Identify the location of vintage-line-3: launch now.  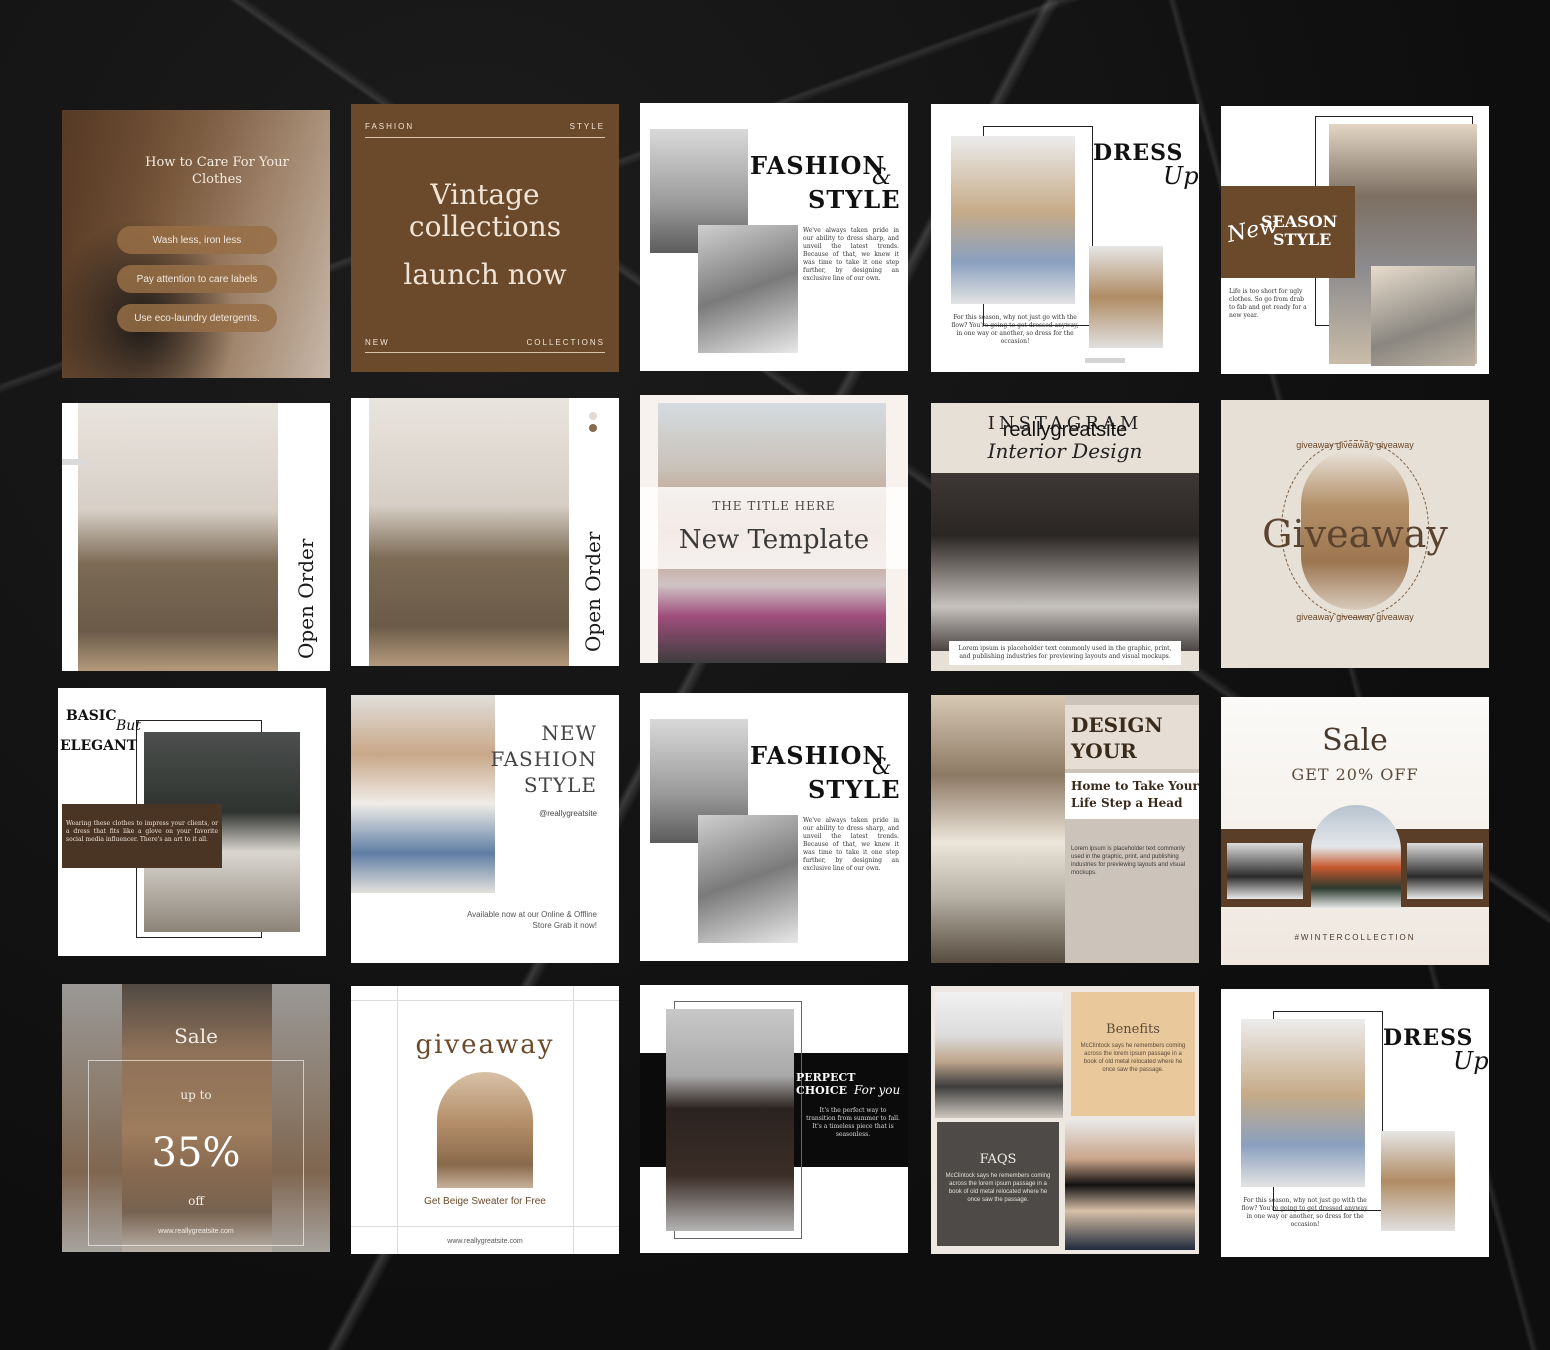
(485, 274).